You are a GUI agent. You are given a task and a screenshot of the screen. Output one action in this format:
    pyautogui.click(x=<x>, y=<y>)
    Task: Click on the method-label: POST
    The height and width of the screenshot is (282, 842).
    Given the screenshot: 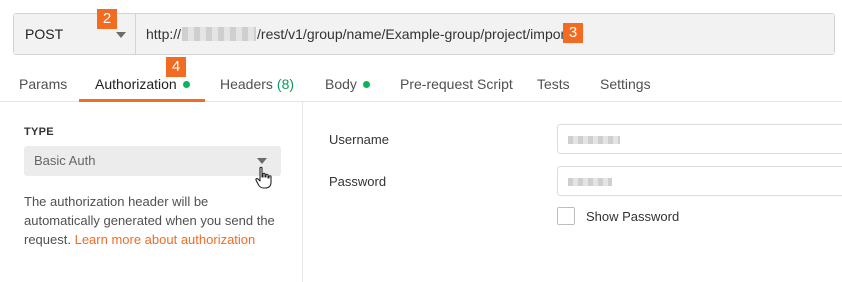 What is the action you would take?
    pyautogui.click(x=44, y=34)
    